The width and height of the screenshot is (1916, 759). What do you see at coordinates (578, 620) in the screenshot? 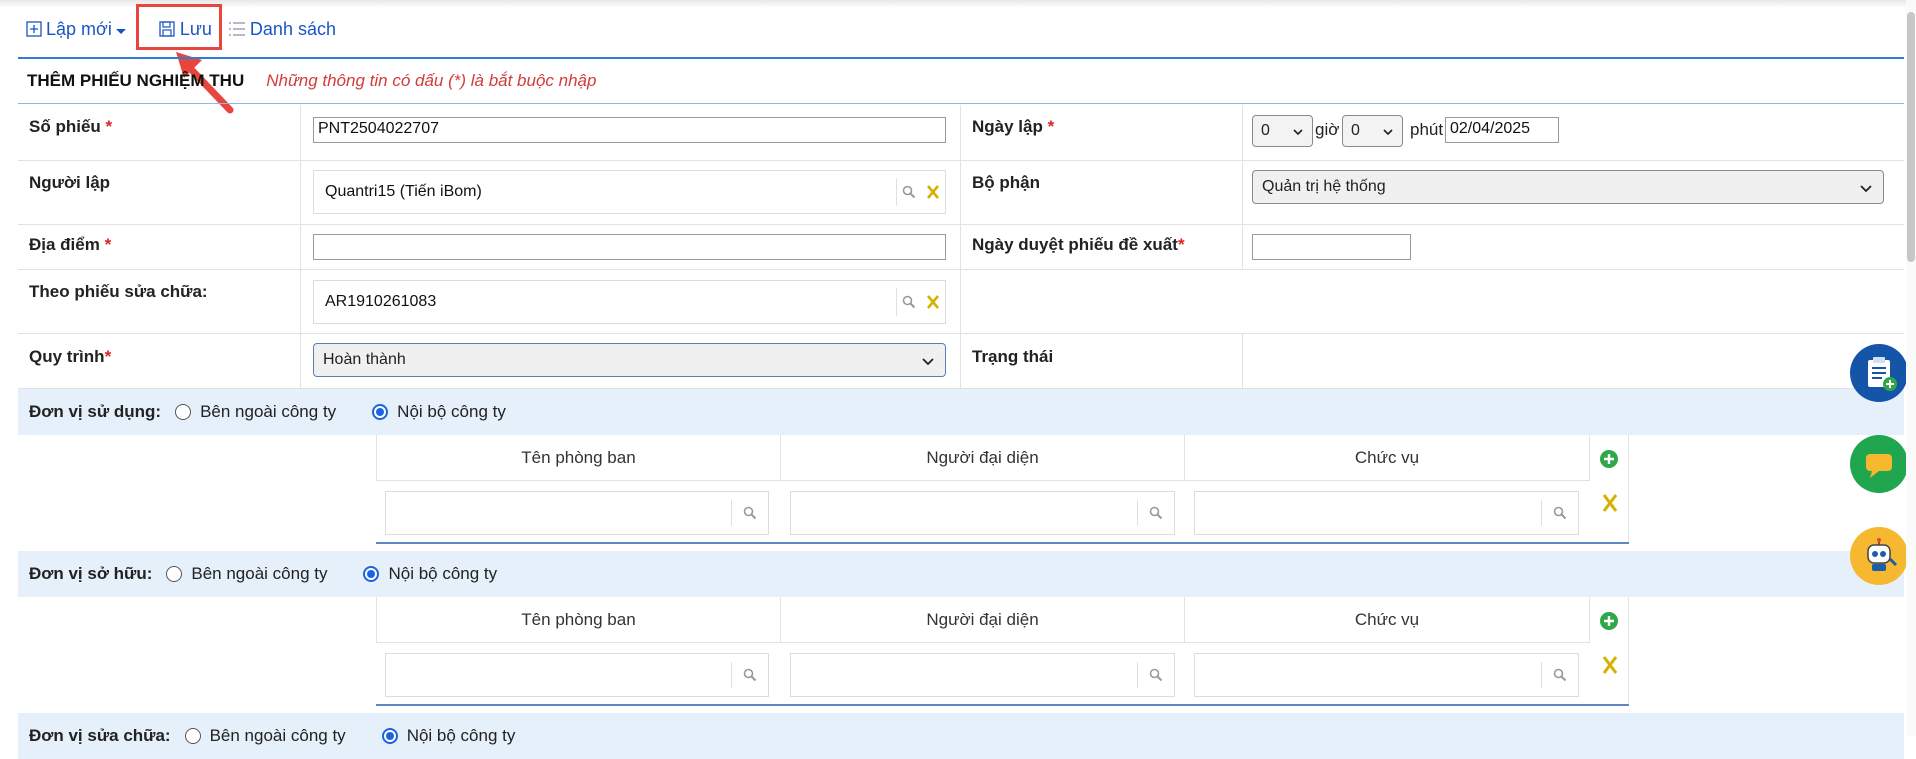
I see `col-department-header: Tên phòng ban` at bounding box center [578, 620].